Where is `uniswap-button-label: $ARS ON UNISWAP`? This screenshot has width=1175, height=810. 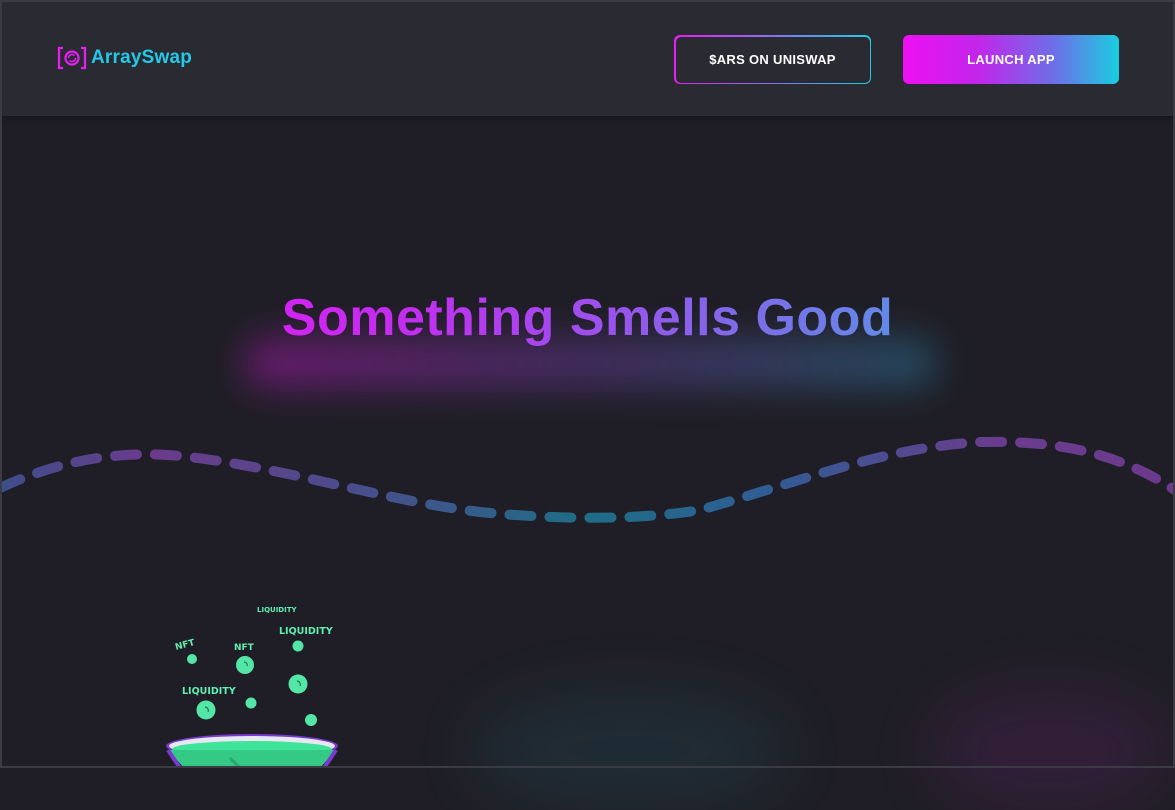 uniswap-button-label: $ARS ON UNISWAP is located at coordinates (772, 59).